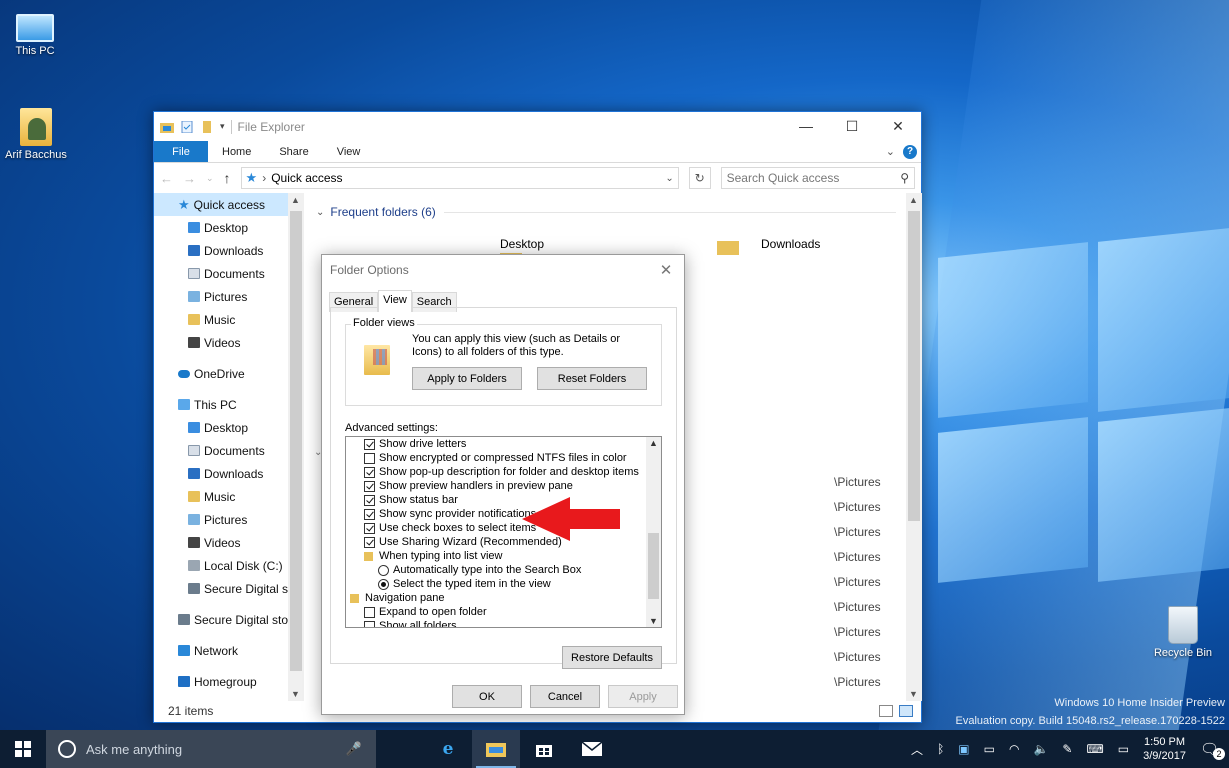  Describe the element at coordinates (496, 749) in the screenshot. I see `file-explorer-taskbar-icon` at that location.